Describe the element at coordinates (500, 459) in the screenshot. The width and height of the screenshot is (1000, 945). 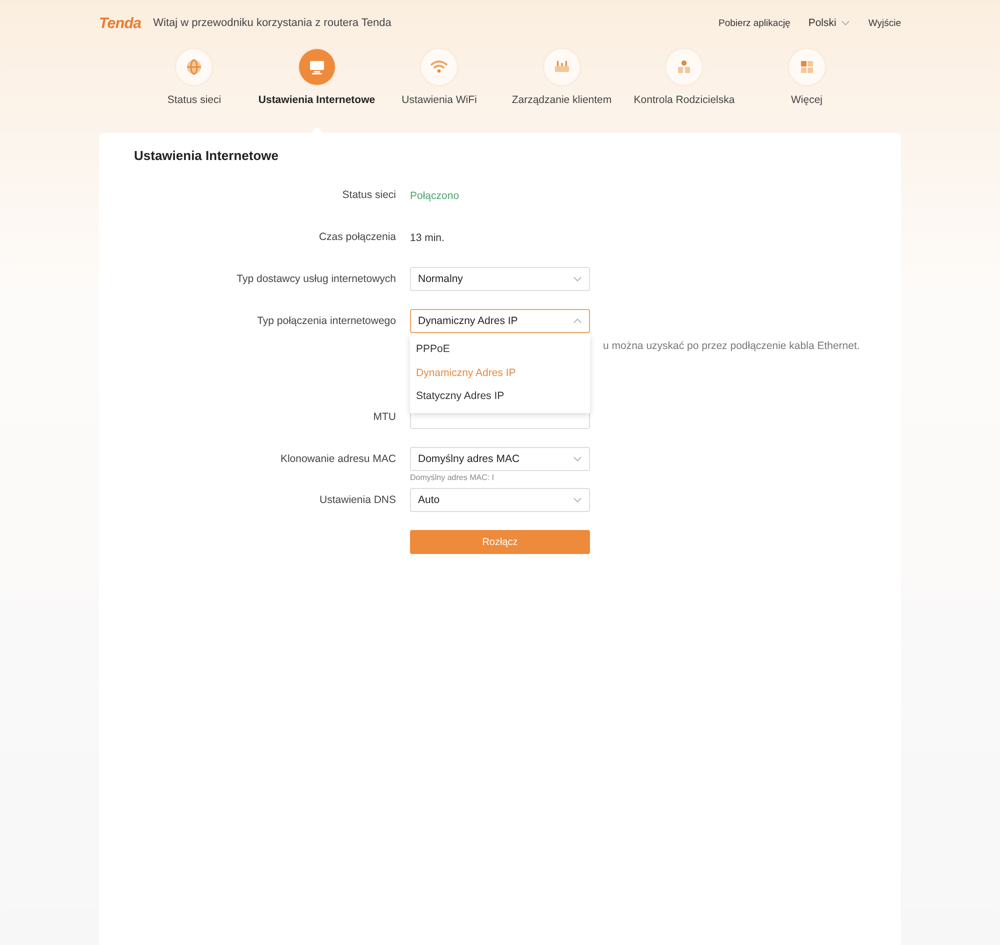
I see `select-field: Domyślny adres MAC` at that location.